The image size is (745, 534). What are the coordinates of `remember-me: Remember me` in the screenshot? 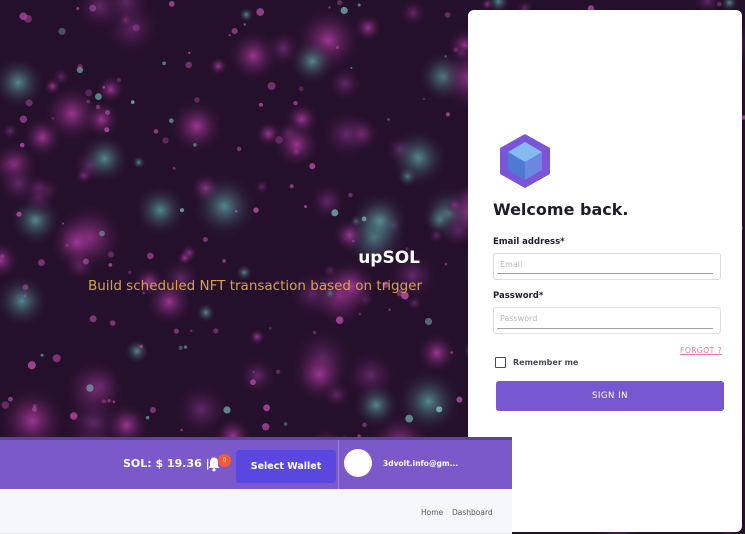 It's located at (536, 362).